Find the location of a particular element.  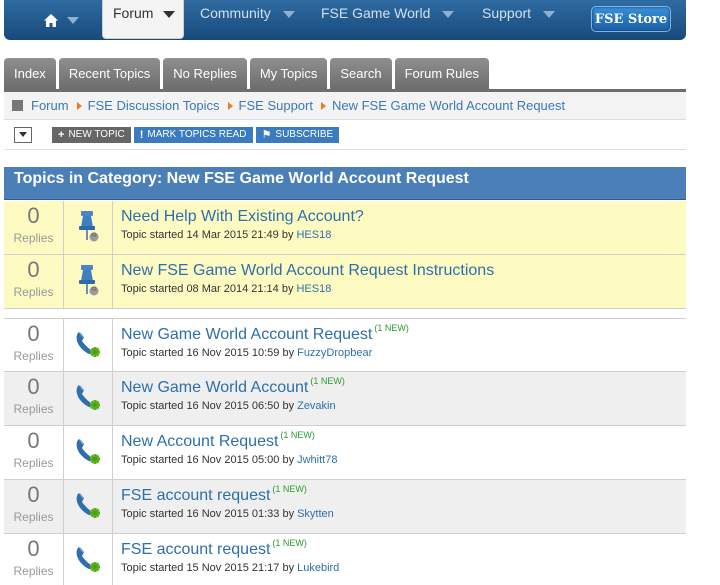

tab-my-topics: My Topics is located at coordinates (288, 73).